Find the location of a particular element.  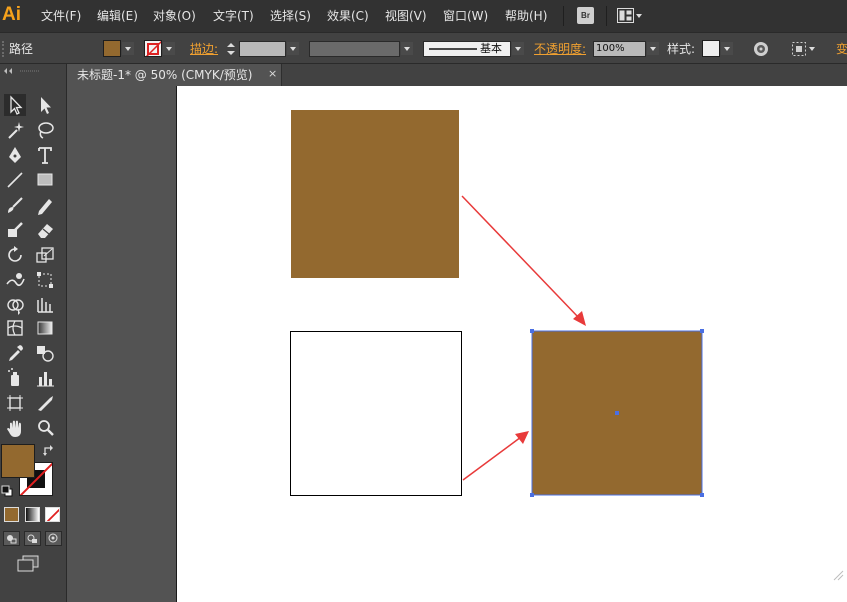

resize-grip is located at coordinates (838, 575).